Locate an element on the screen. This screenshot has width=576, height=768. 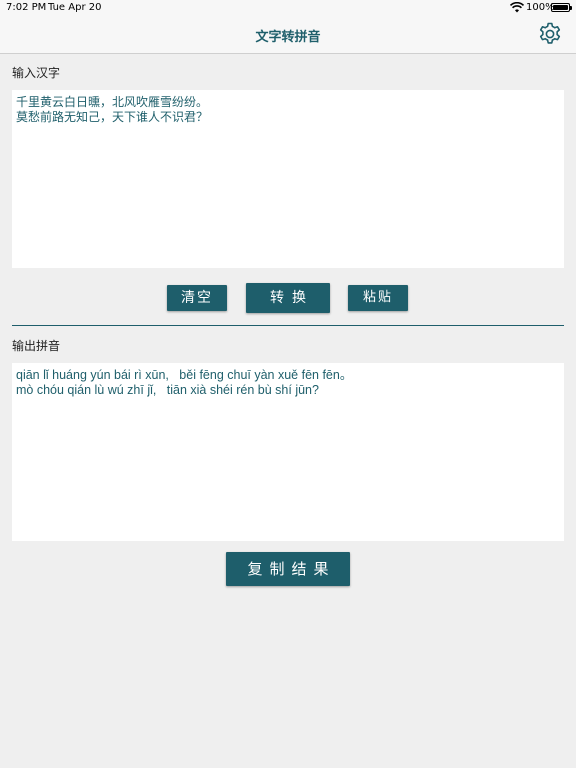
battery-fill is located at coordinates (560, 7).